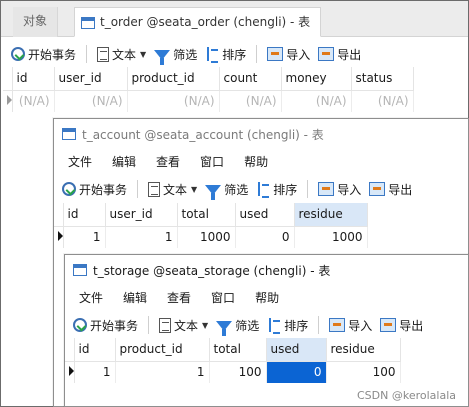 The image size is (469, 407). I want to click on account-menu-bar: 文件 编辑 查看 窗口 帮助, so click(261, 162).